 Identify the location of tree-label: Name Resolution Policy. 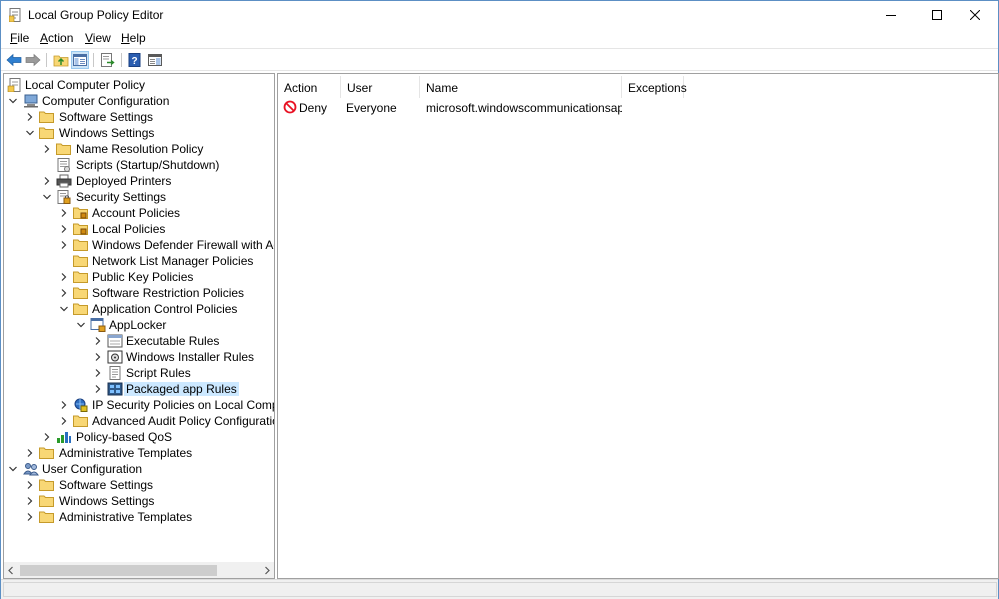
(140, 149).